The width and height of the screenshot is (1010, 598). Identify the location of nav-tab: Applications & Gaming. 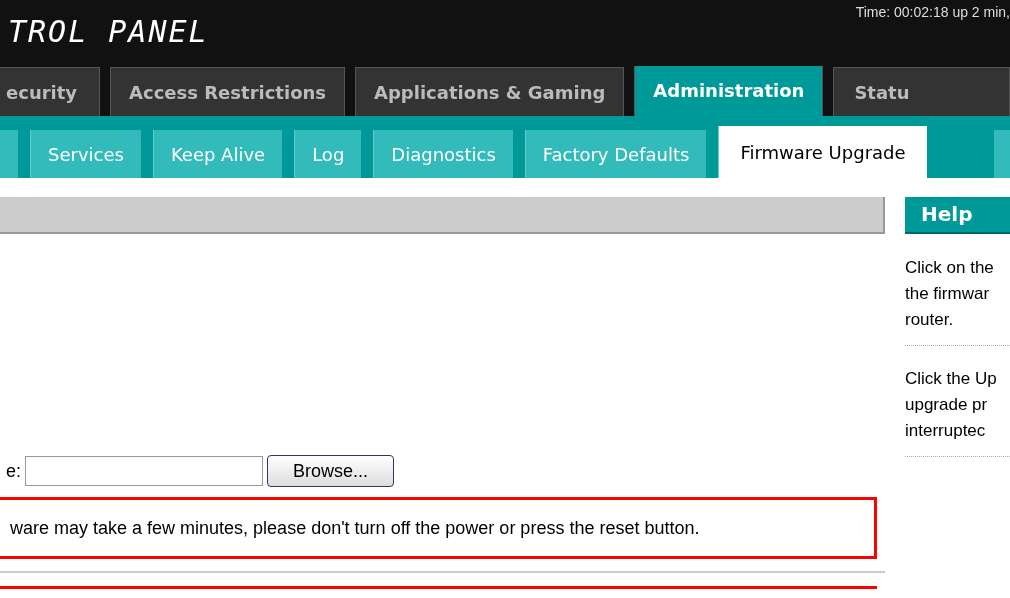
(490, 91).